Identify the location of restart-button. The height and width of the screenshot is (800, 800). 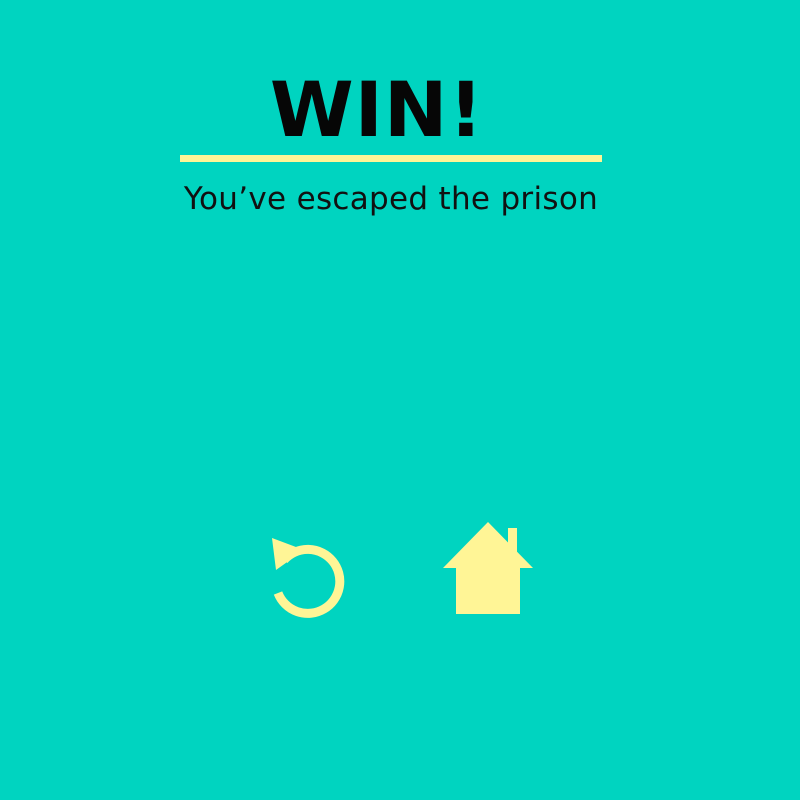
(308, 570).